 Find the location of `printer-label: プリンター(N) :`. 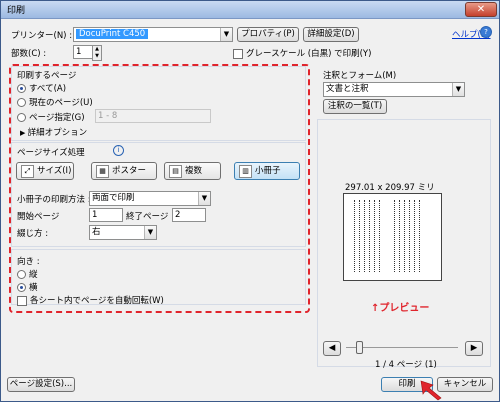

printer-label: プリンター(N) : is located at coordinates (42, 36).